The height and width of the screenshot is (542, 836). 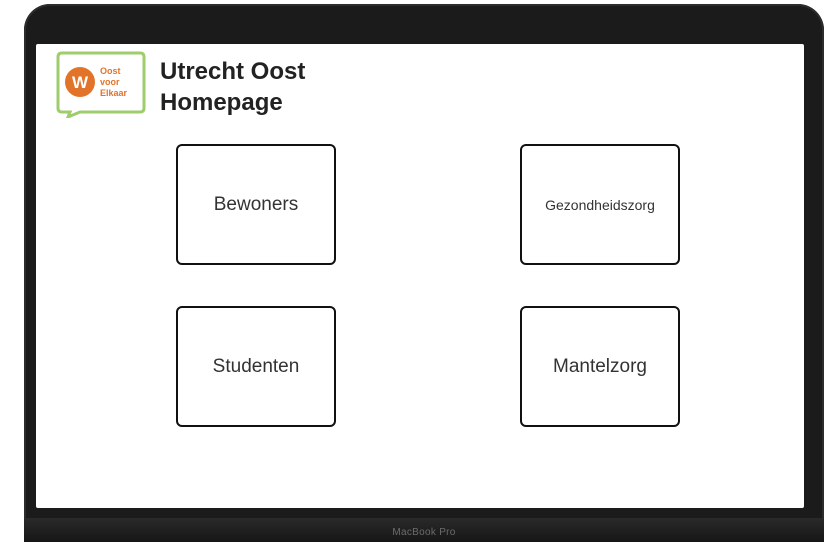 What do you see at coordinates (110, 71) in the screenshot?
I see `logo-word-1: Oost` at bounding box center [110, 71].